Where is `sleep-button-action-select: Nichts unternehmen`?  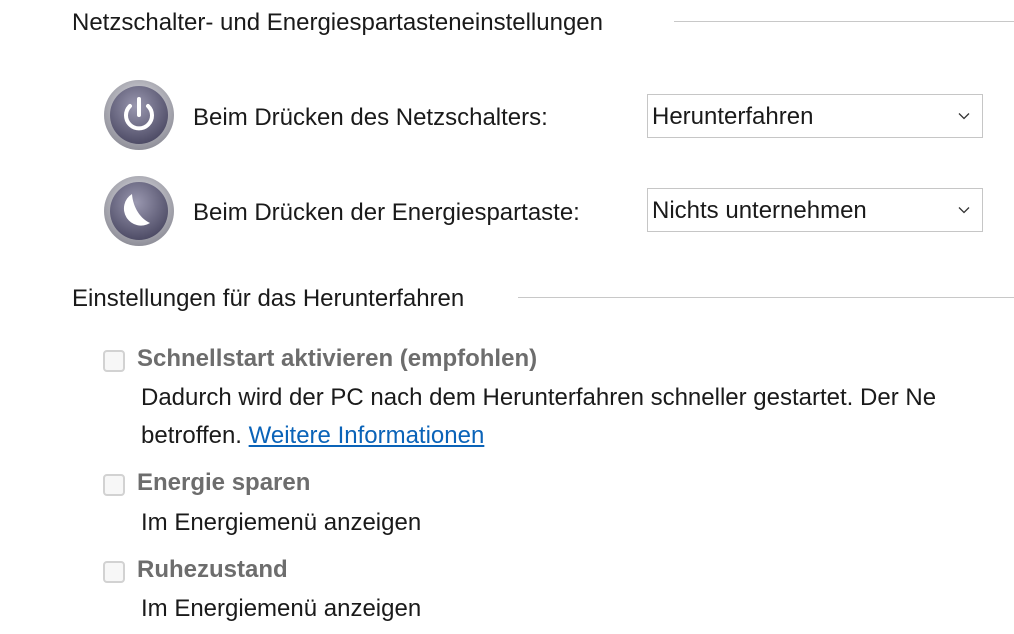 sleep-button-action-select: Nichts unternehmen is located at coordinates (815, 210).